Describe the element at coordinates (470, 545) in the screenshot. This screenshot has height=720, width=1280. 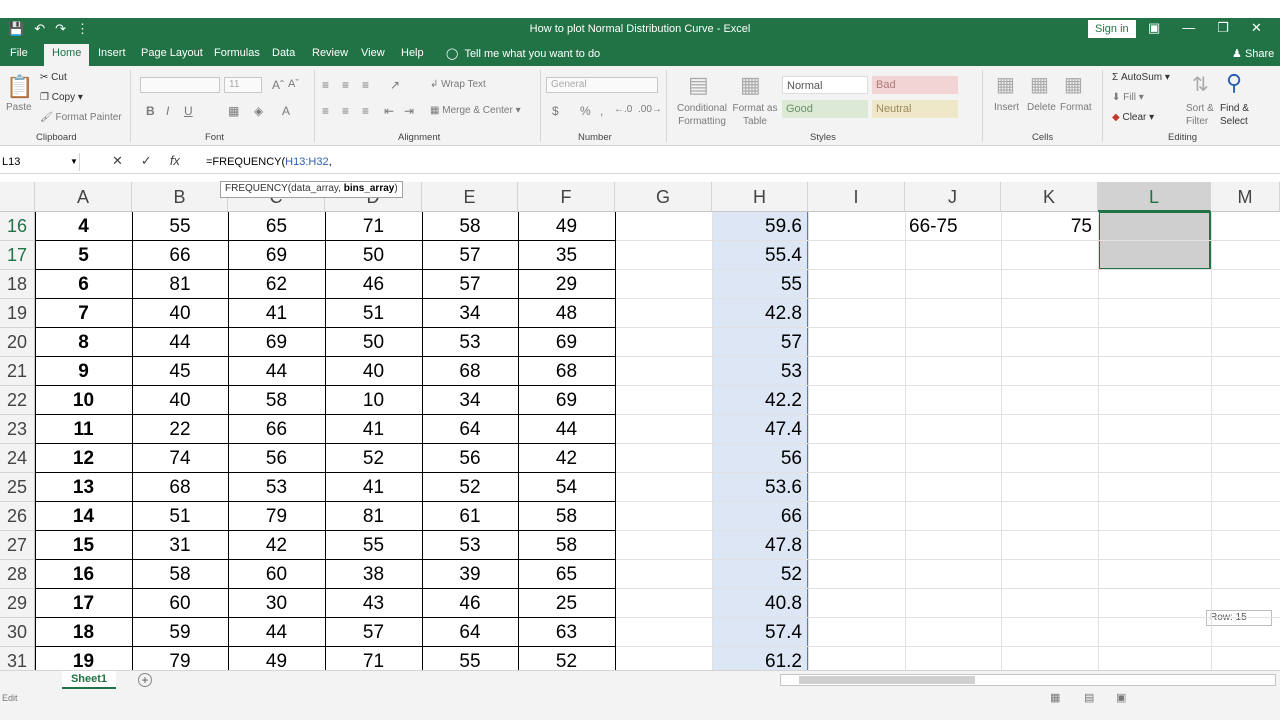
I see `cell-e: 53` at that location.